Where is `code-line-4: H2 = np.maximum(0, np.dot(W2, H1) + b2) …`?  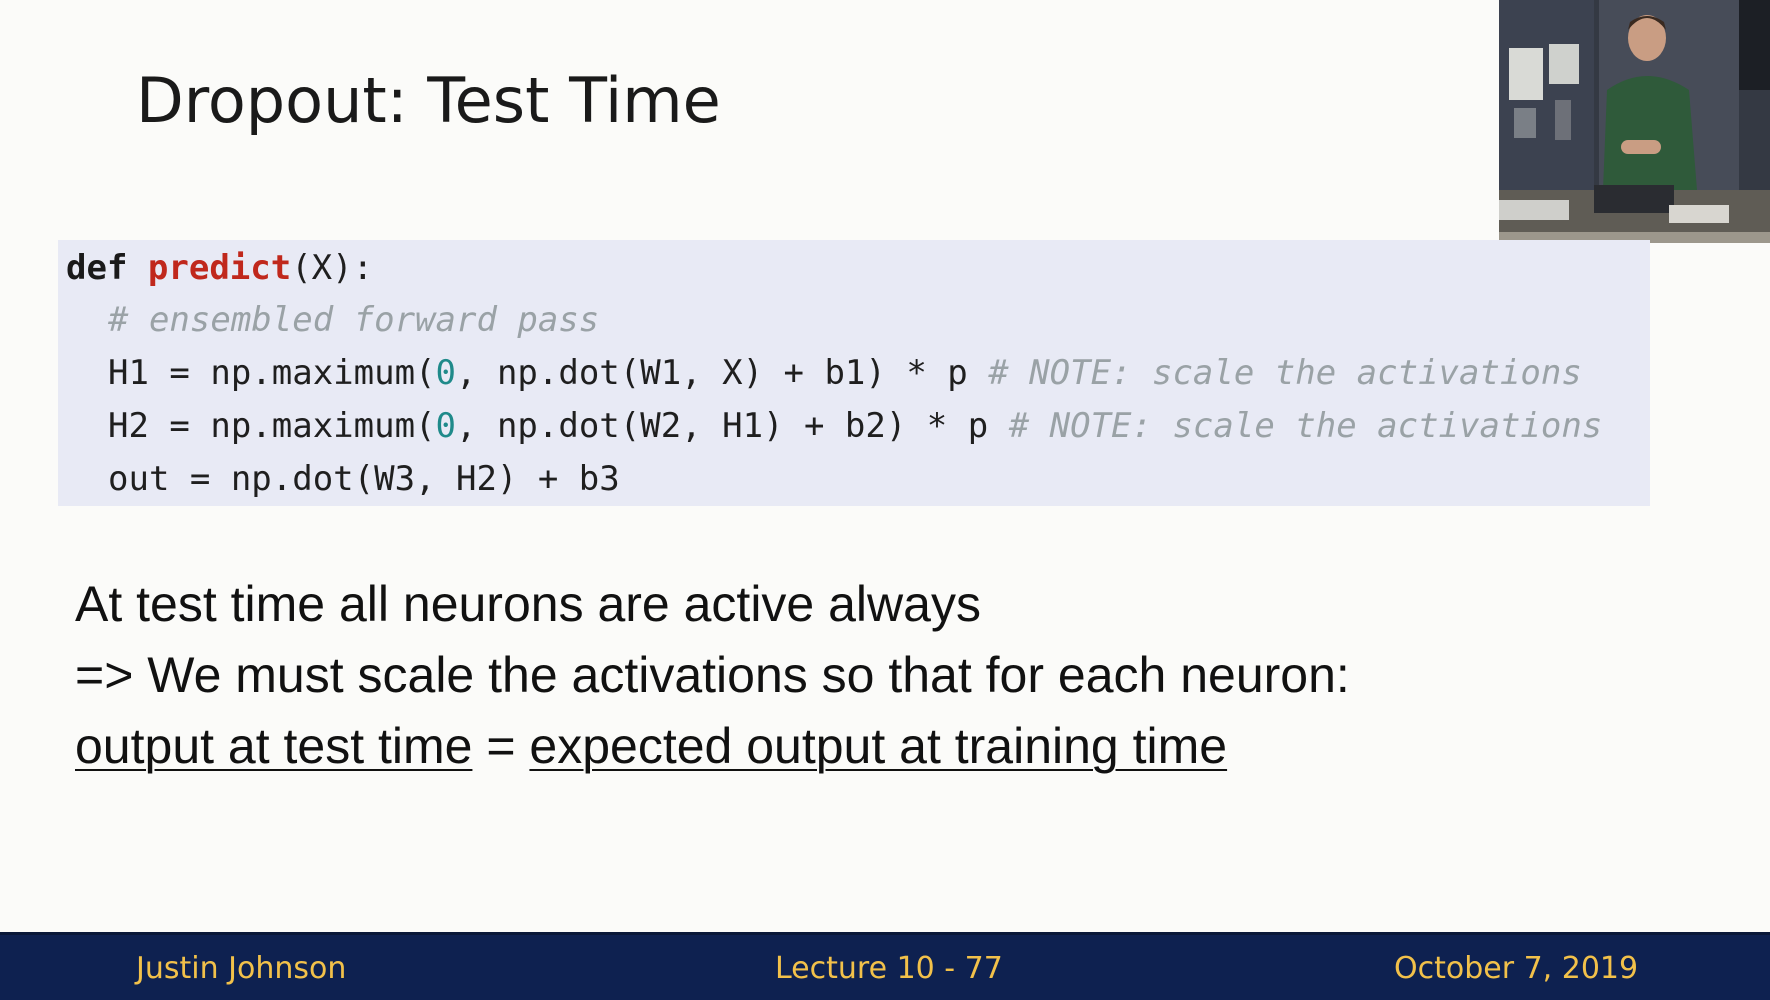
code-line-4: H2 = np.maximum(0, np.dot(W2, H1) + b2) … is located at coordinates (855, 426).